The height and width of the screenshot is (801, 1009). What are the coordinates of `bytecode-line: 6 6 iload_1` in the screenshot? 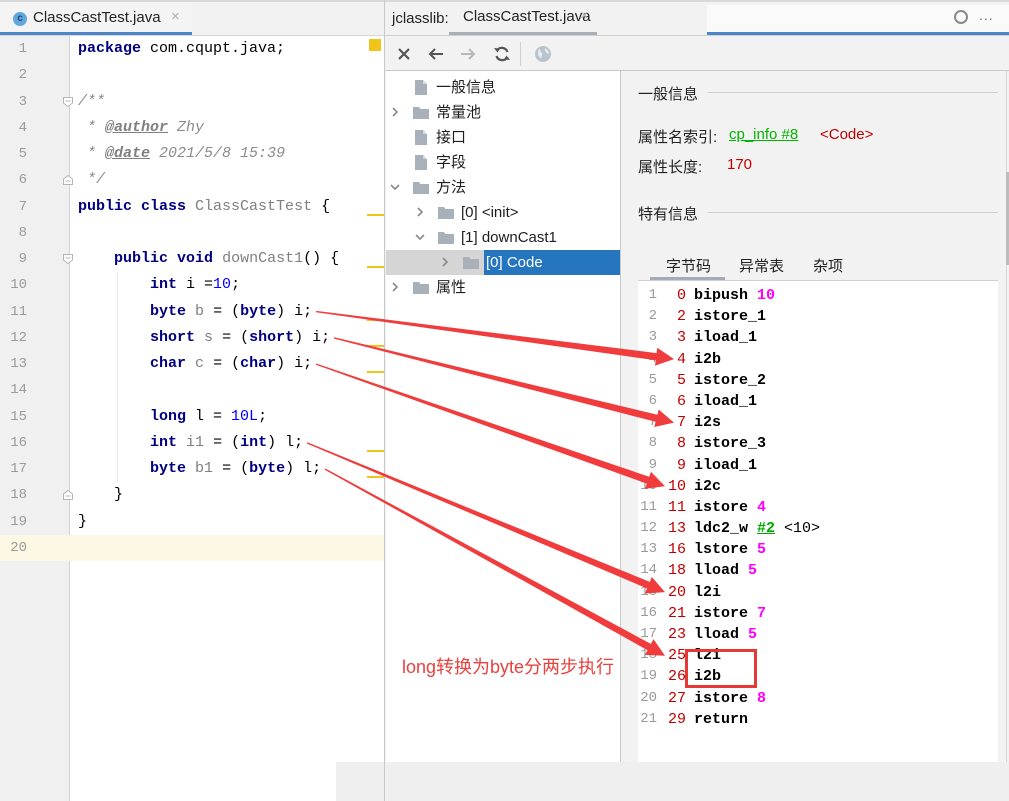 It's located at (818, 401).